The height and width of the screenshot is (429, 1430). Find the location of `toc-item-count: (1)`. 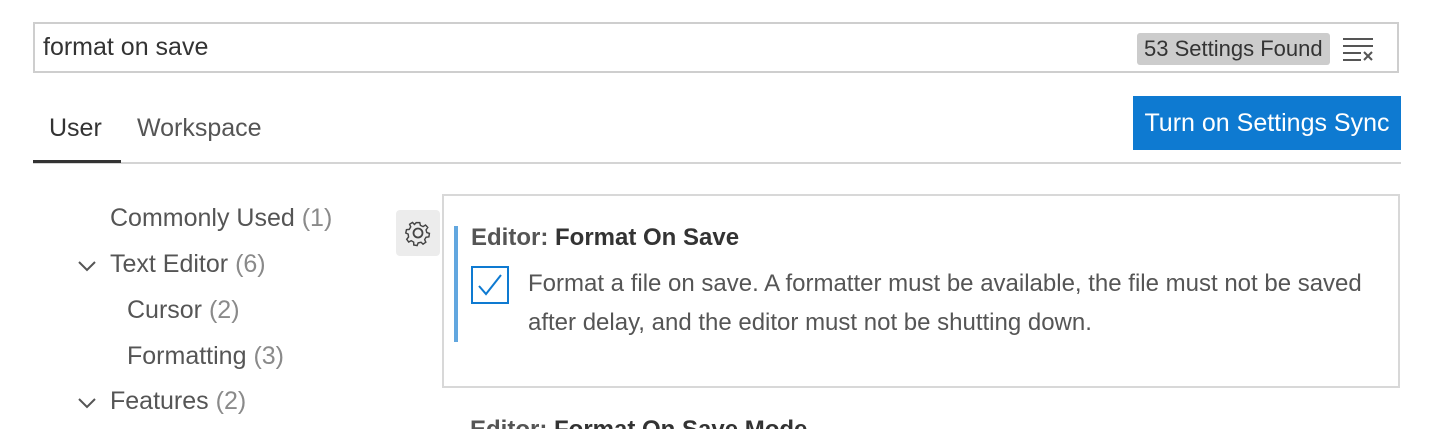

toc-item-count: (1) is located at coordinates (317, 218).